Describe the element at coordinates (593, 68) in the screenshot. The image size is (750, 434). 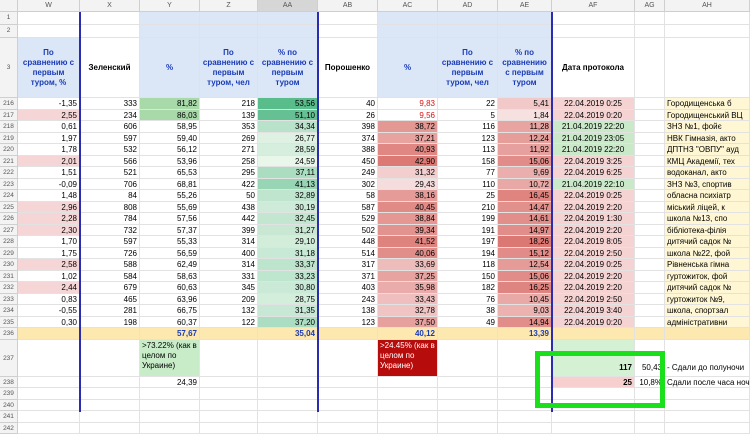
I see `header-af: Дата протокола` at that location.